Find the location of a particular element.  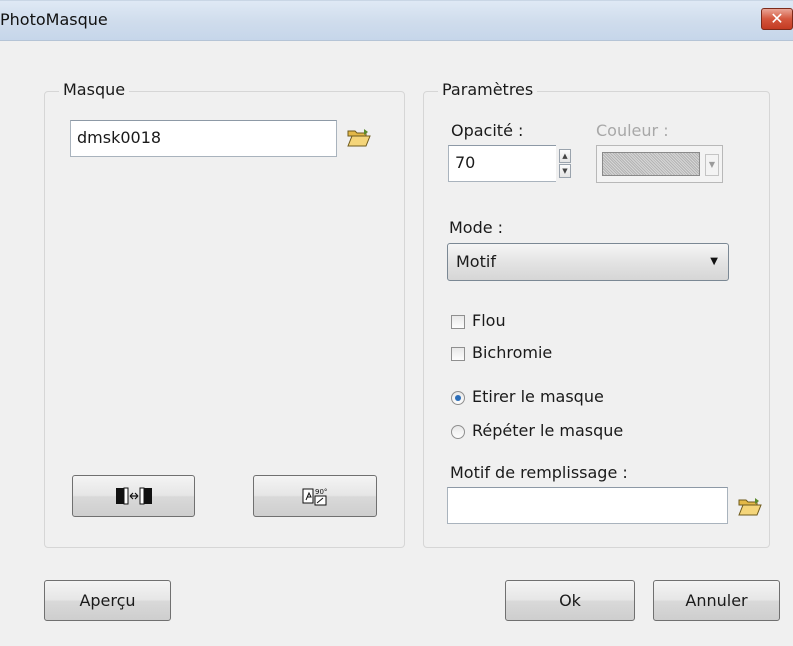

radio-selected-dot is located at coordinates (458, 398).